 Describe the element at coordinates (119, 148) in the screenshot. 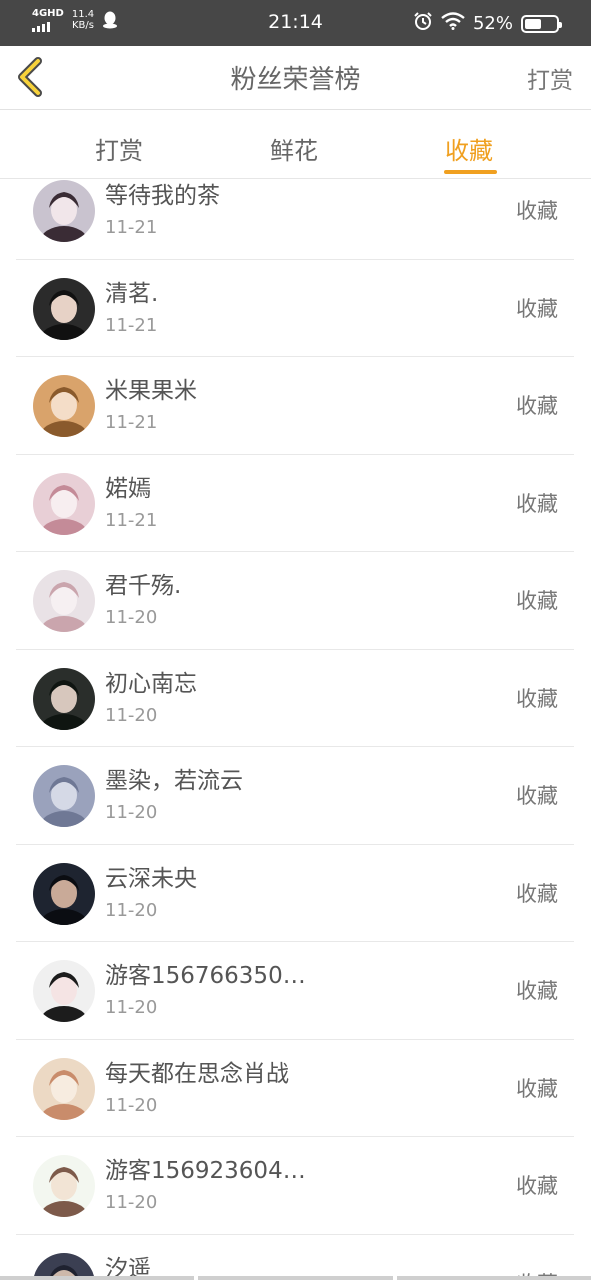

I see `tab-reward: 打赏` at that location.